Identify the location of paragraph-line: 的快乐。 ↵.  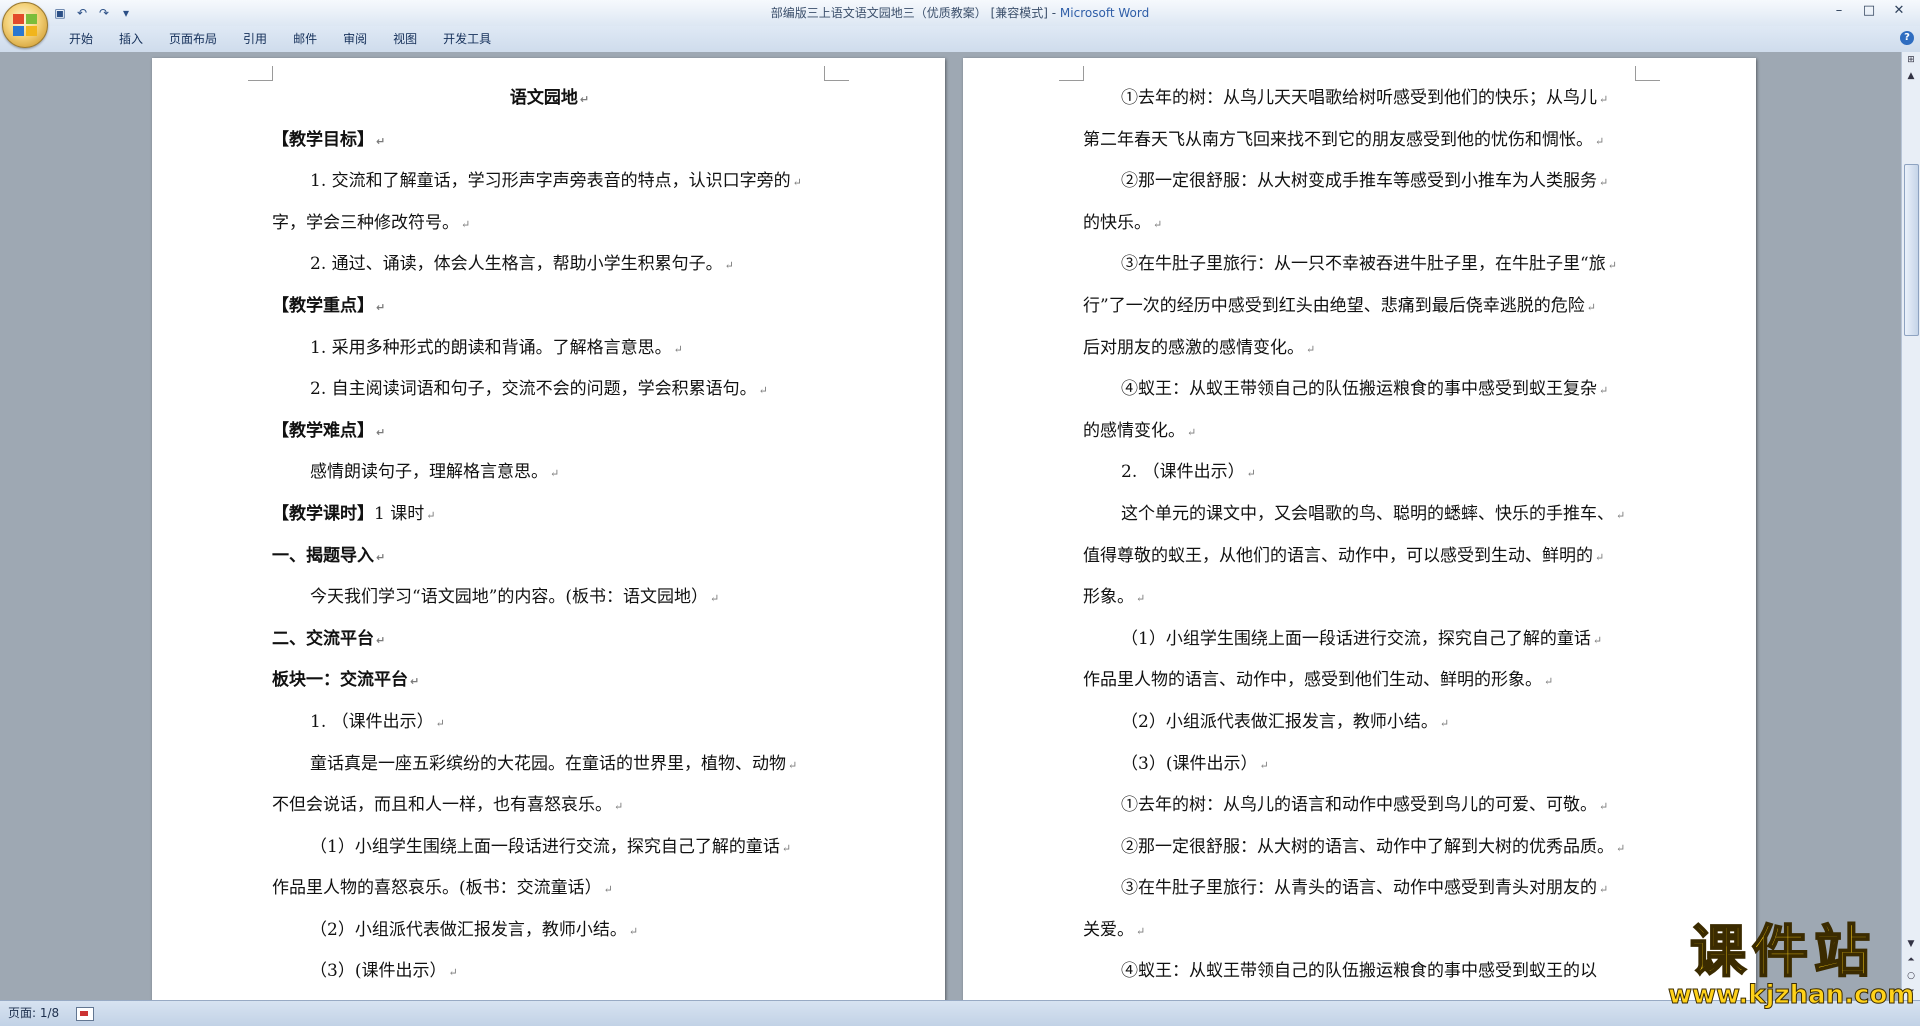
(1360, 224).